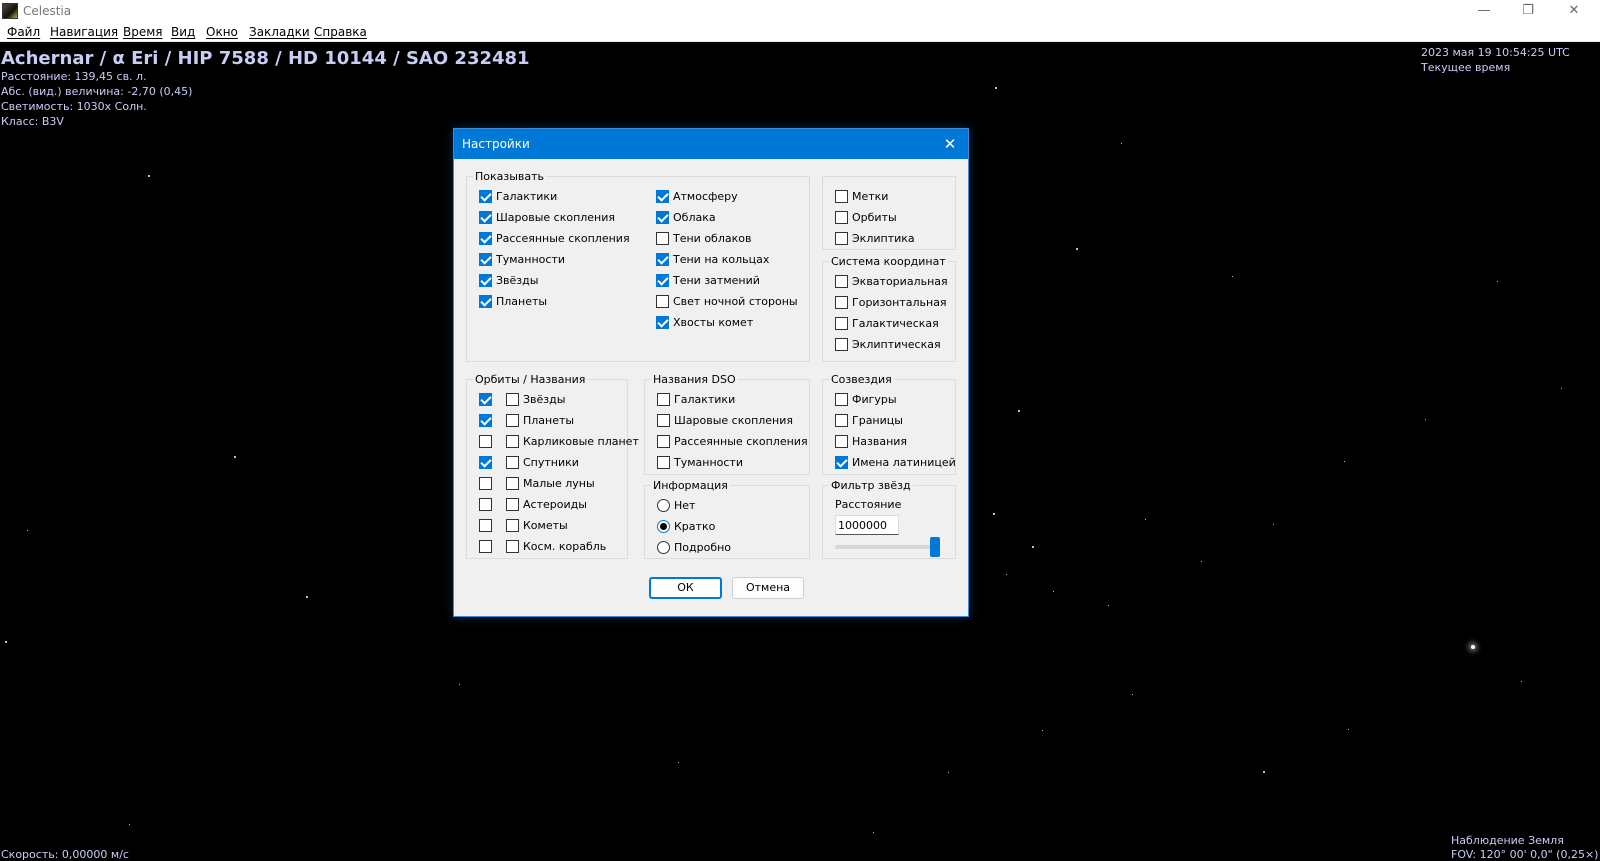  What do you see at coordinates (685, 505) in the screenshot?
I see `radio-label: Нет` at bounding box center [685, 505].